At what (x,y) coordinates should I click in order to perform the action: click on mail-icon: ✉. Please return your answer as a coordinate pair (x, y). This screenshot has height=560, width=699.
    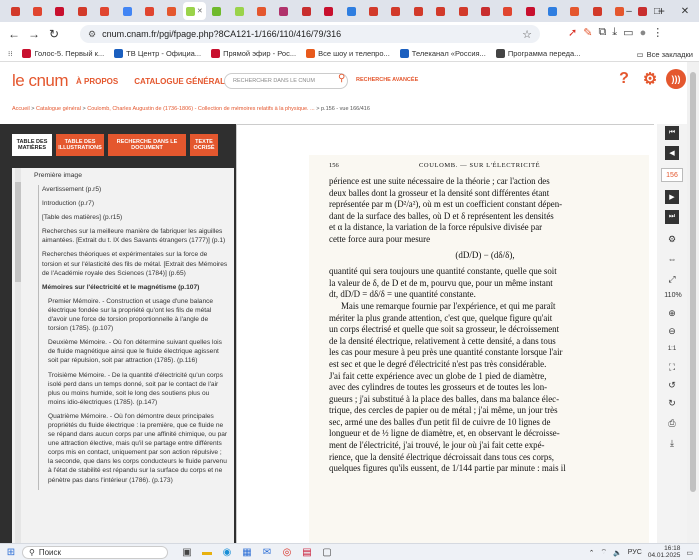
    Looking at the image, I should click on (267, 552).